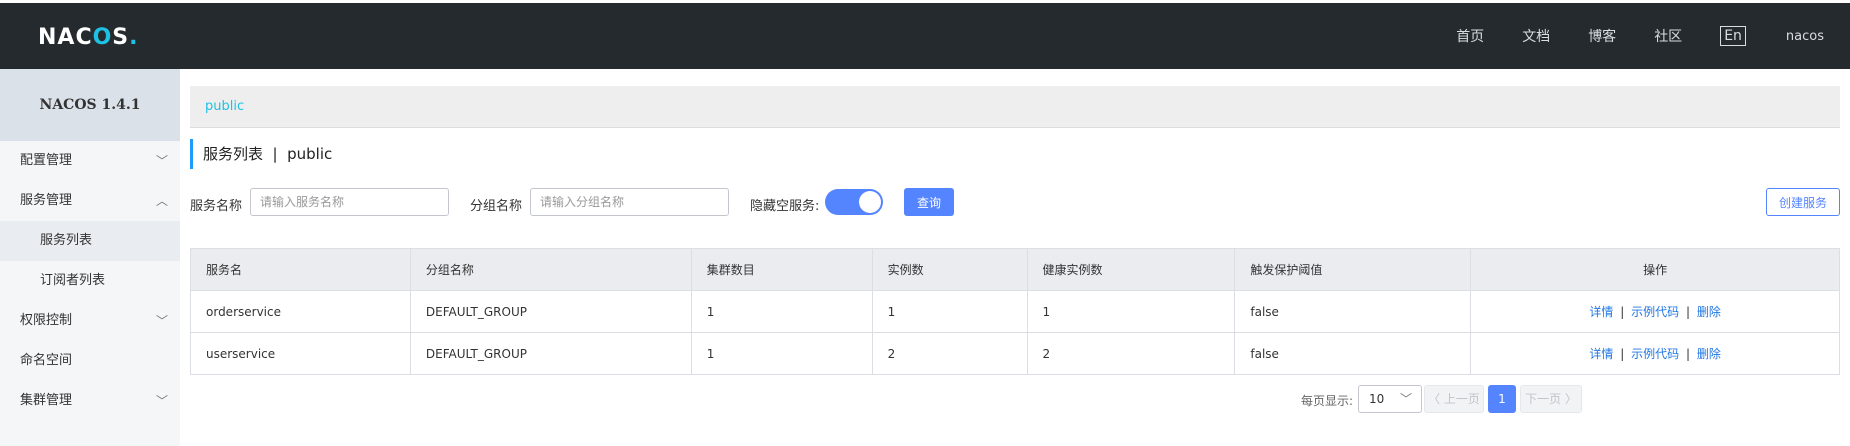 This screenshot has width=1850, height=446. What do you see at coordinates (781, 269) in the screenshot?
I see `column-header: 集群数目` at bounding box center [781, 269].